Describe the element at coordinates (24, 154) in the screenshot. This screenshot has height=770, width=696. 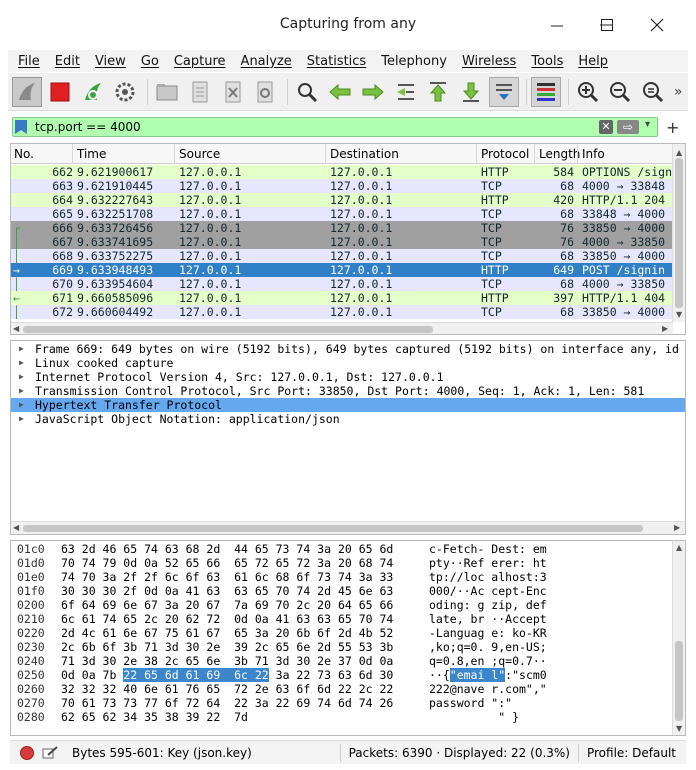
I see `column-no: No.` at that location.